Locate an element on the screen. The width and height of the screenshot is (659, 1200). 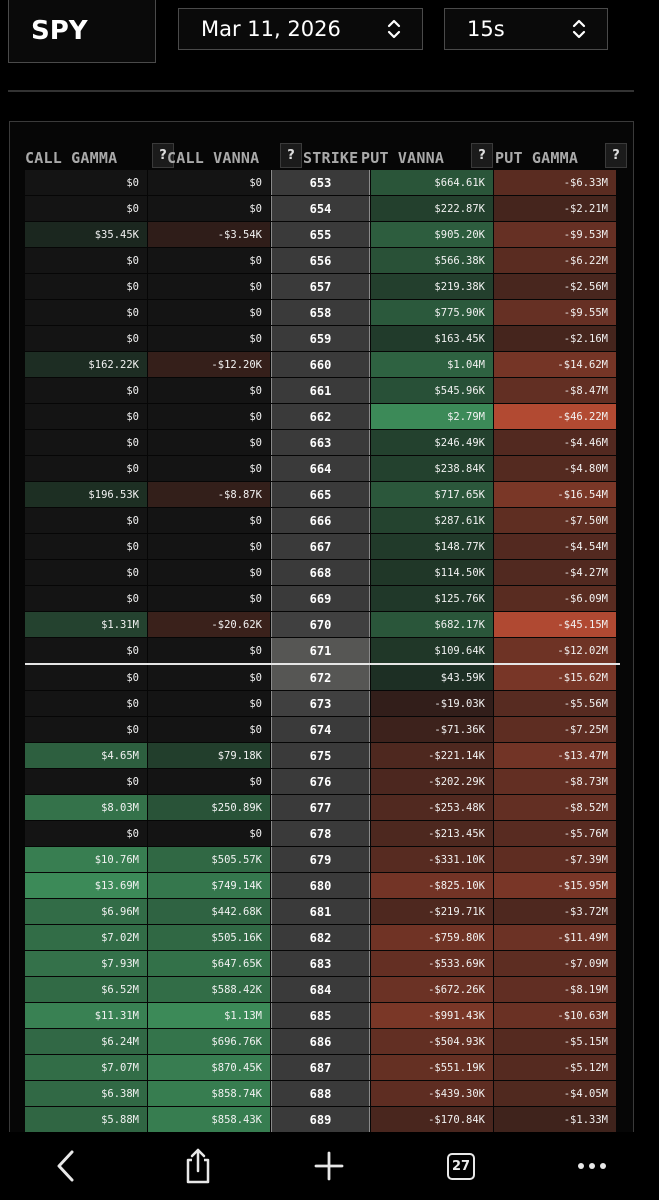
strike-cell: 676 is located at coordinates (320, 781).